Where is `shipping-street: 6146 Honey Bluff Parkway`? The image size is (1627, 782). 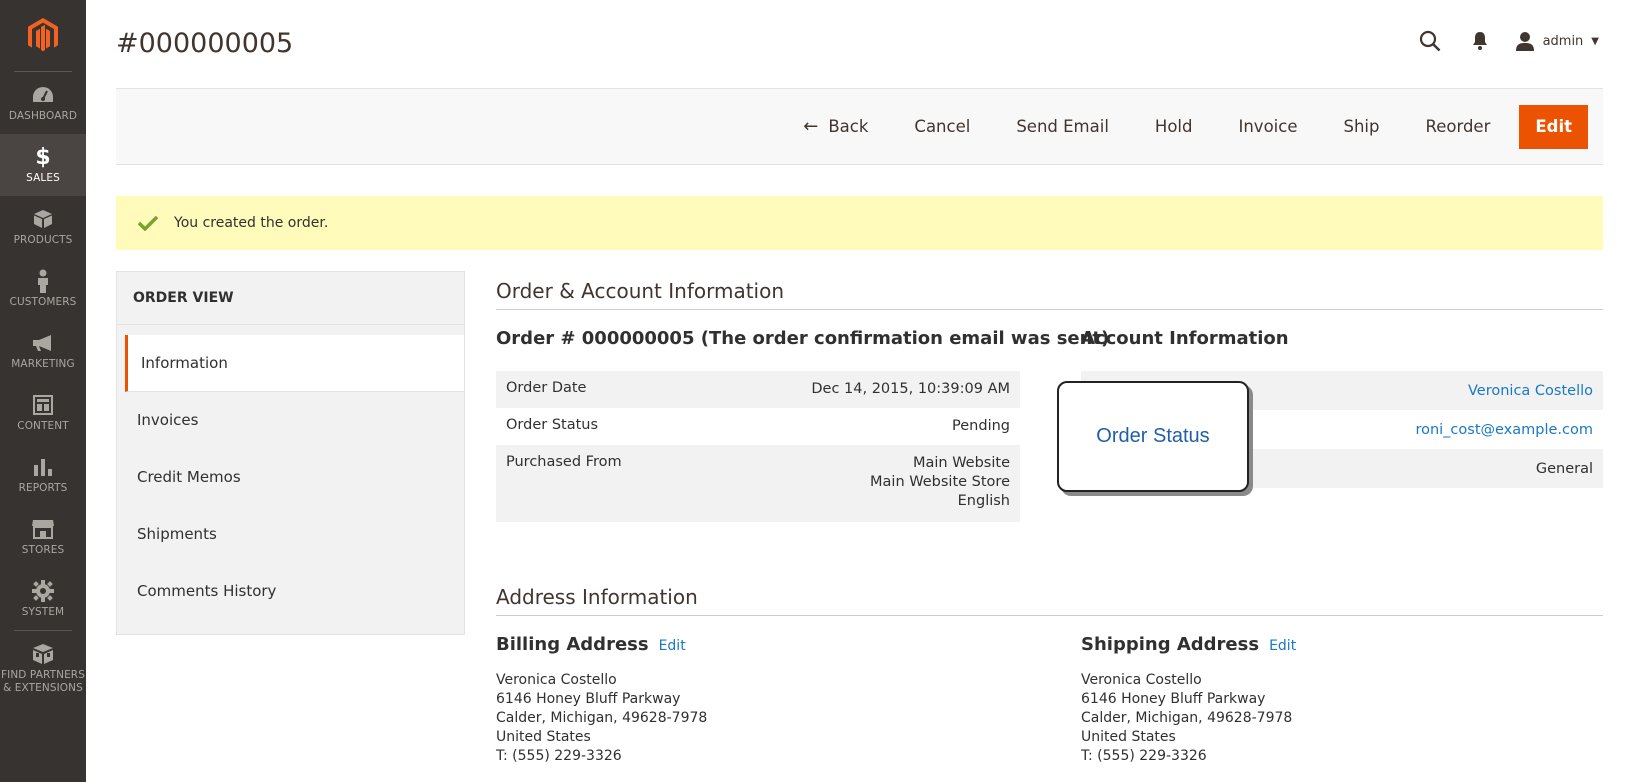
shipping-street: 6146 Honey Bluff Parkway is located at coordinates (1173, 699).